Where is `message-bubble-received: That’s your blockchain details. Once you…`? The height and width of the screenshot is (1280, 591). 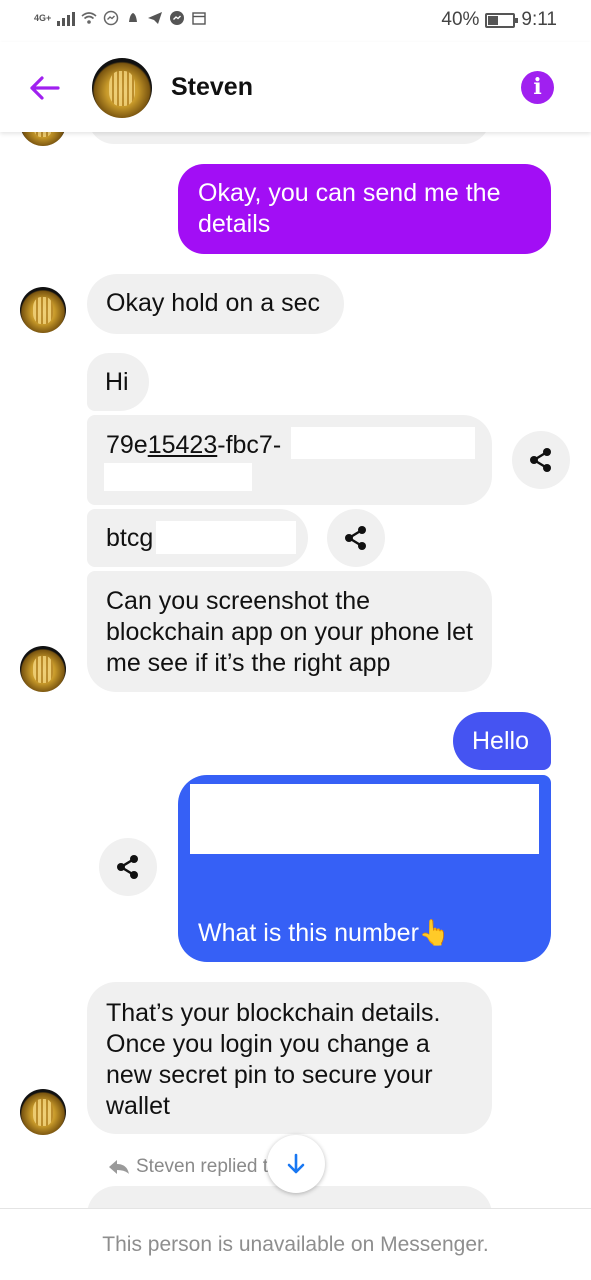
message-bubble-received: That’s your blockchain details. Once you… is located at coordinates (289, 1058).